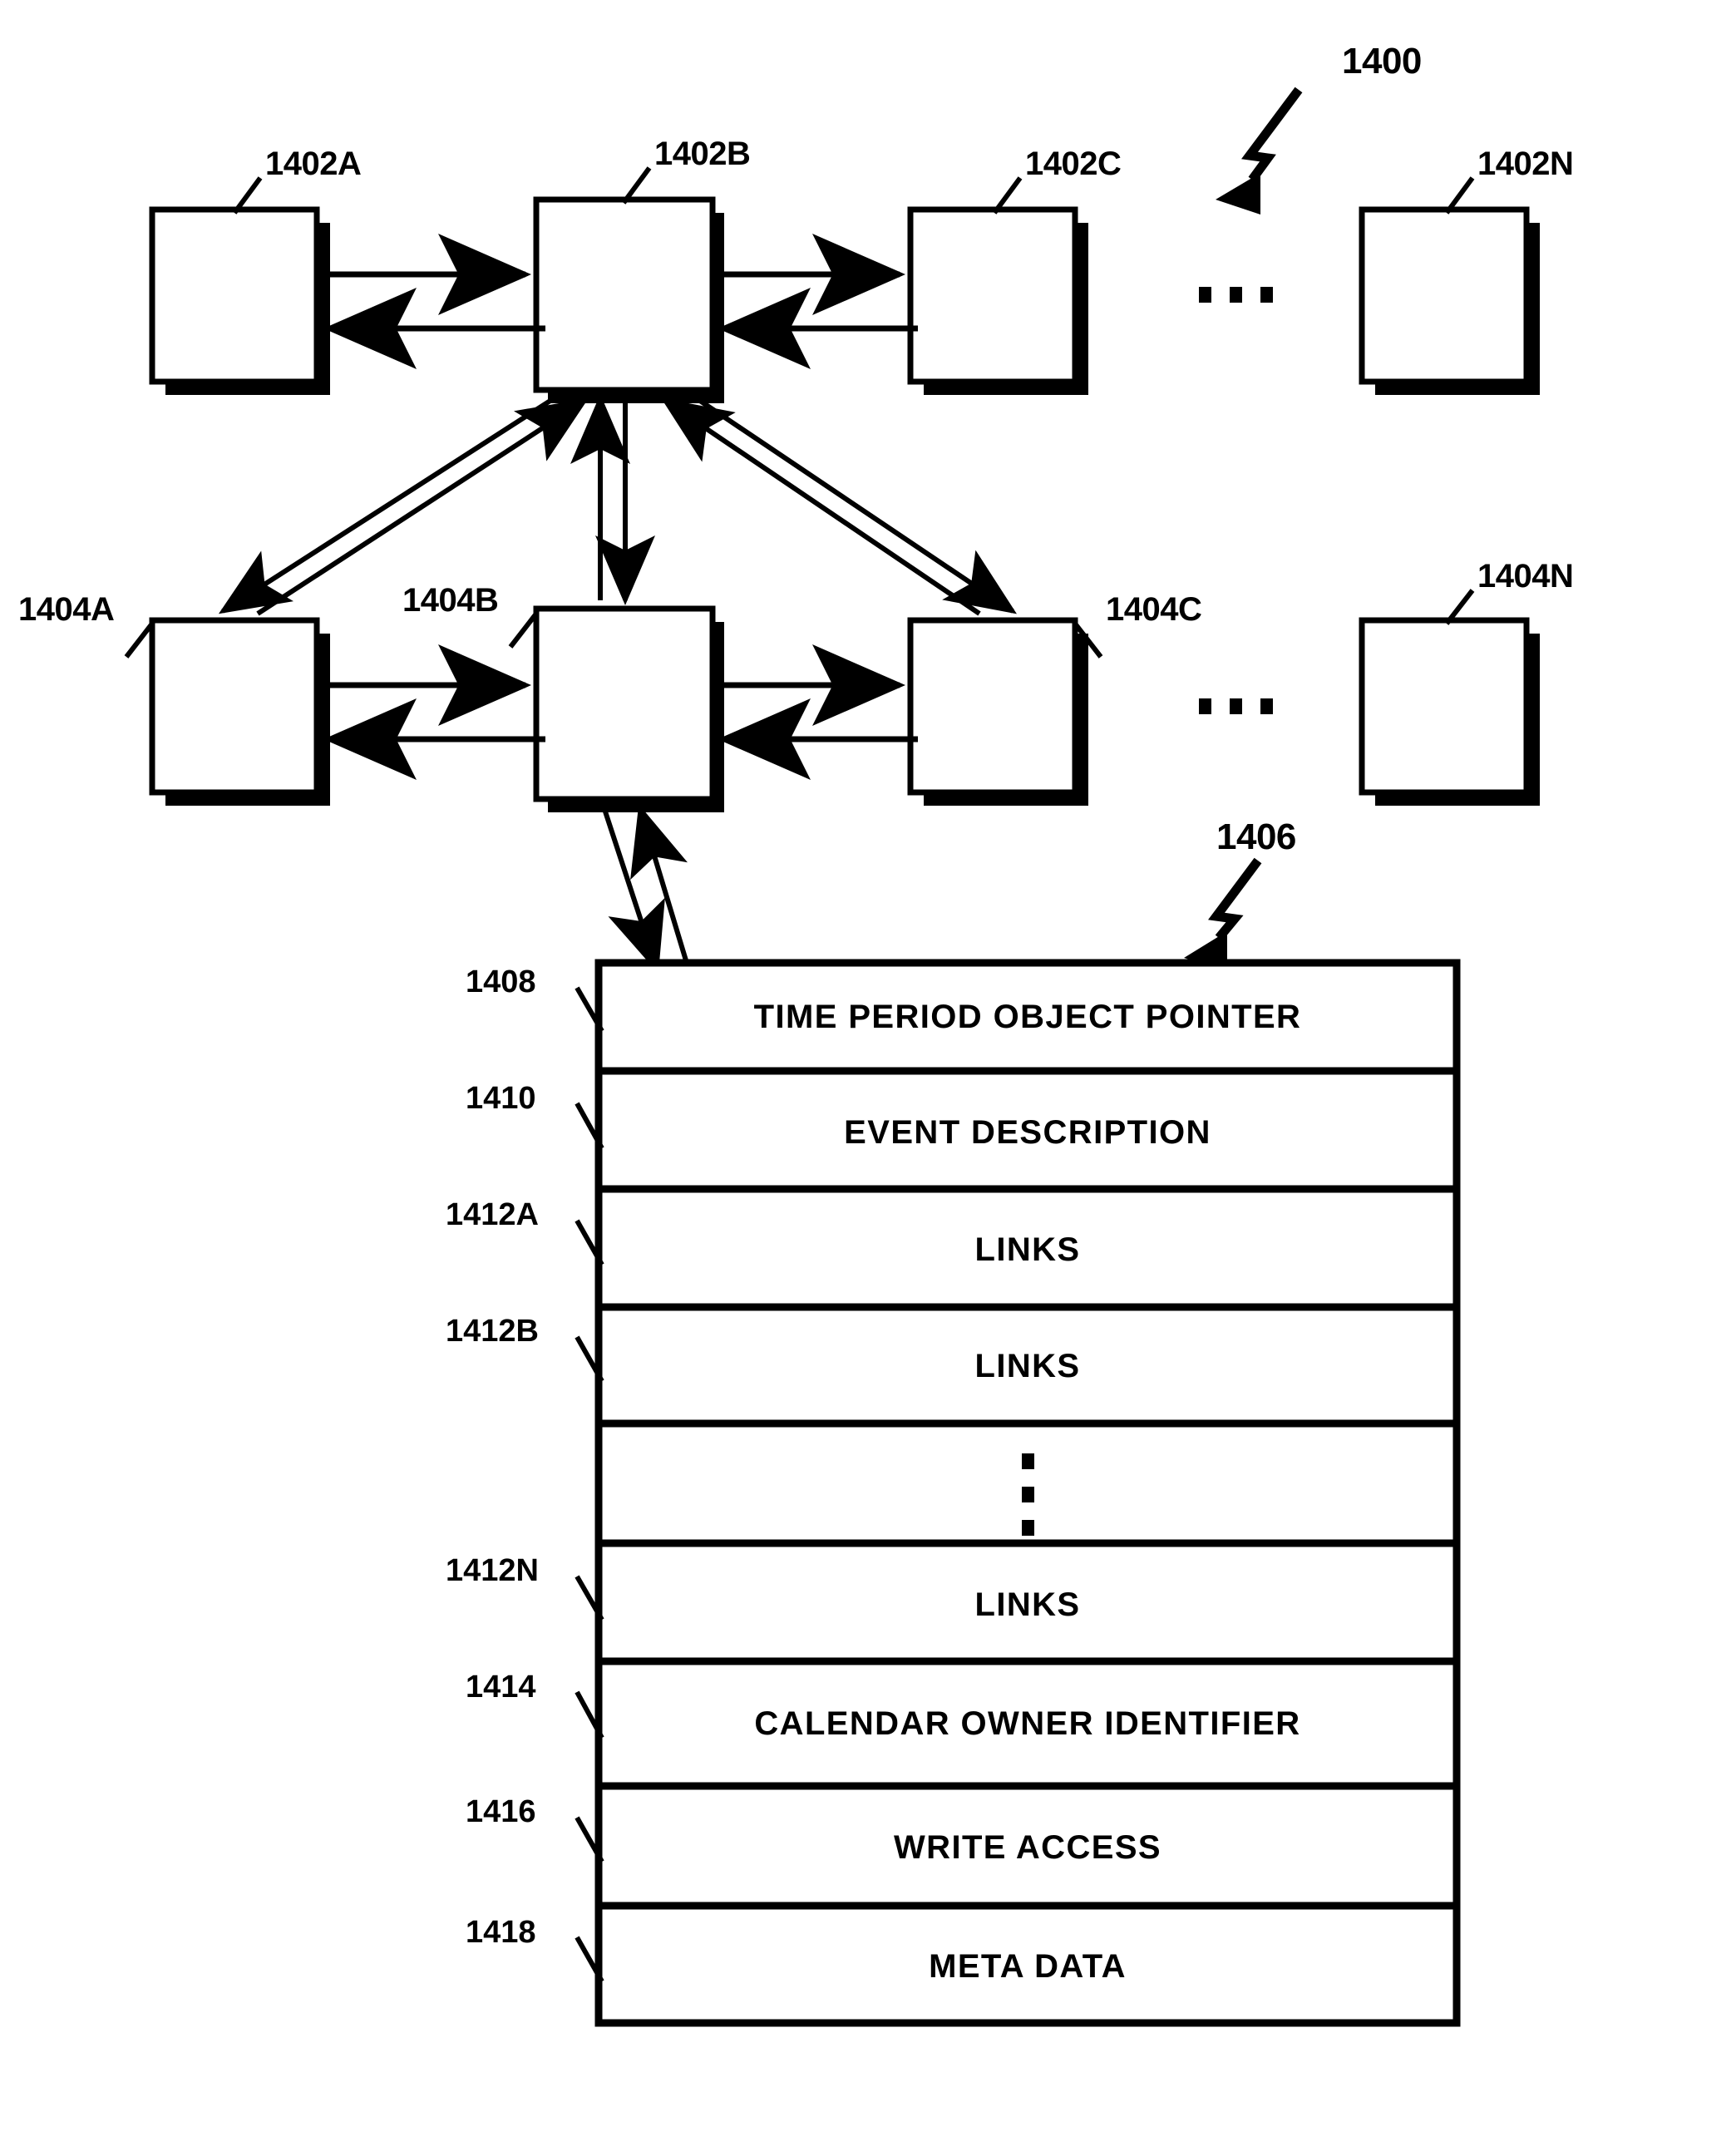 Image resolution: width=1736 pixels, height=2156 pixels. Describe the element at coordinates (1236, 295) in the screenshot. I see `ellipsis-top-row` at that location.